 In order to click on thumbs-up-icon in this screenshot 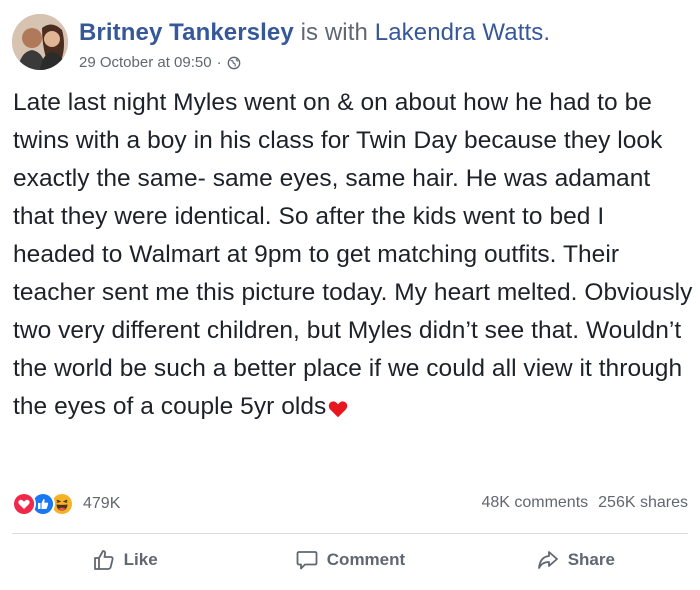, I will do `click(103, 560)`.